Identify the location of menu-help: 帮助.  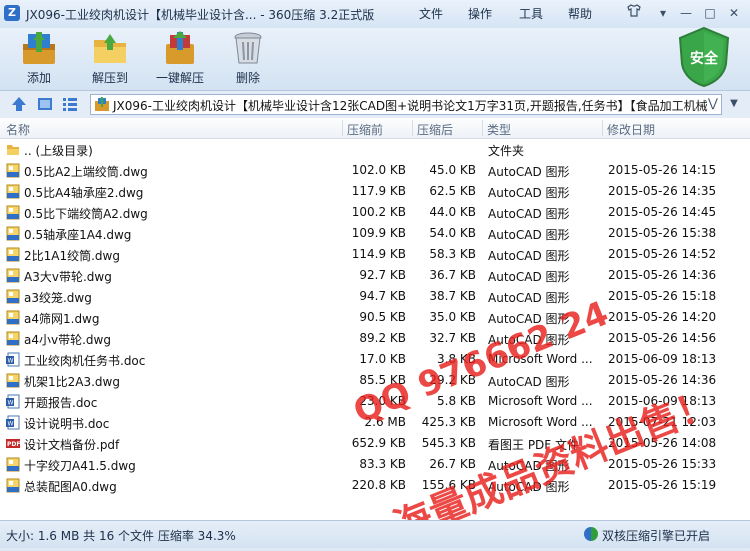
(580, 13).